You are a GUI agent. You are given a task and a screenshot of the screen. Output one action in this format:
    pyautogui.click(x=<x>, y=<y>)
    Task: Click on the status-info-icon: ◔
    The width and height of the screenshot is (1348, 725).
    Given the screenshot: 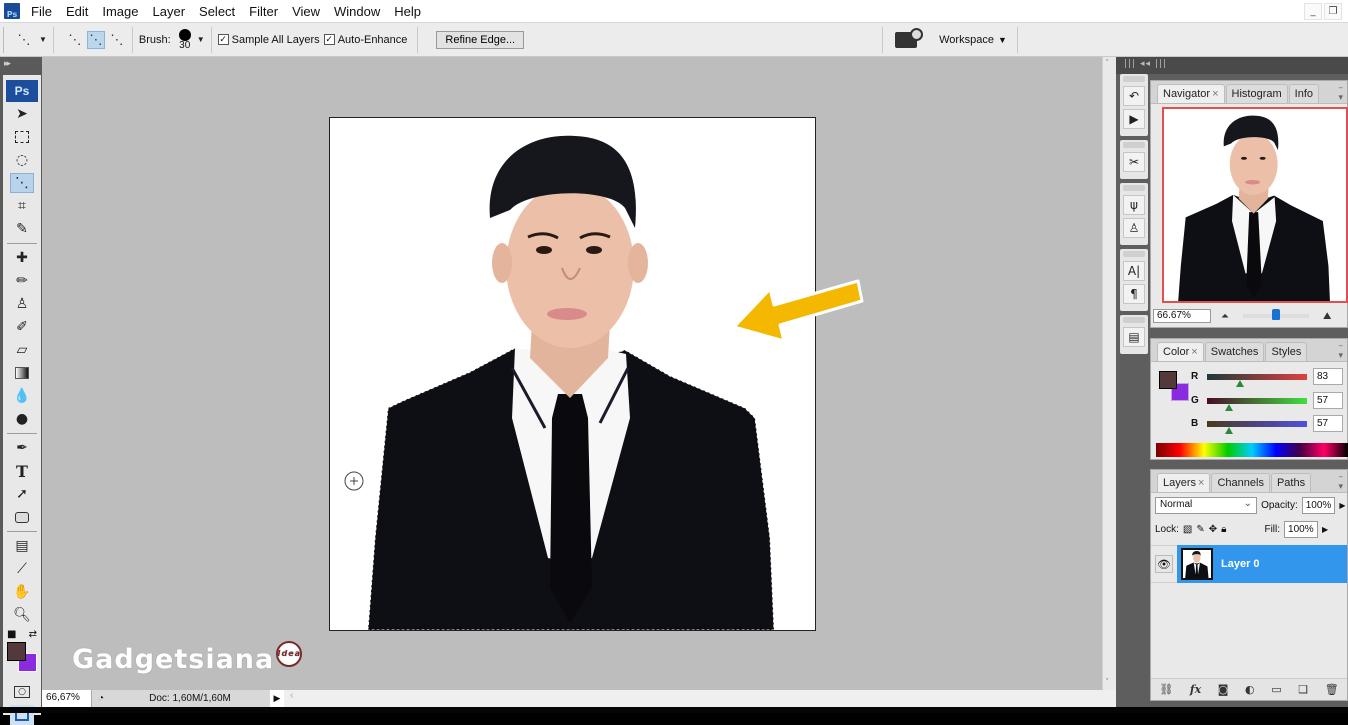 What is the action you would take?
    pyautogui.click(x=101, y=698)
    